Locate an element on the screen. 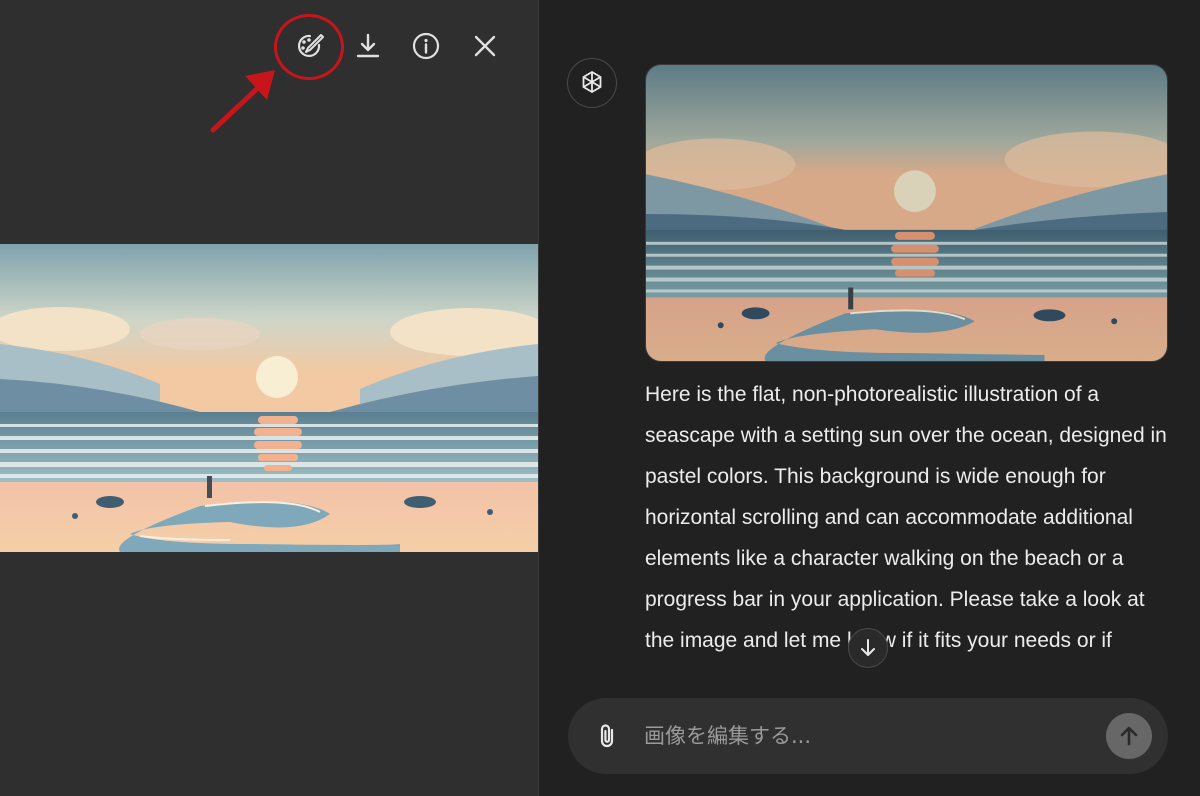 This screenshot has width=1200, height=796. arrow-up-icon is located at coordinates (1129, 736).